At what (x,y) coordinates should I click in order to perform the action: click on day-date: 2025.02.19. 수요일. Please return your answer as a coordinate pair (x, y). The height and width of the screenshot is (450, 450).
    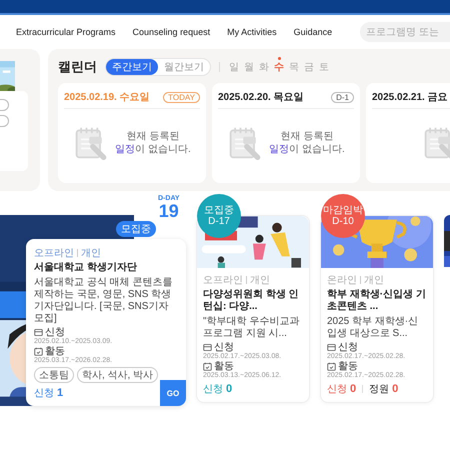
    Looking at the image, I should click on (107, 97).